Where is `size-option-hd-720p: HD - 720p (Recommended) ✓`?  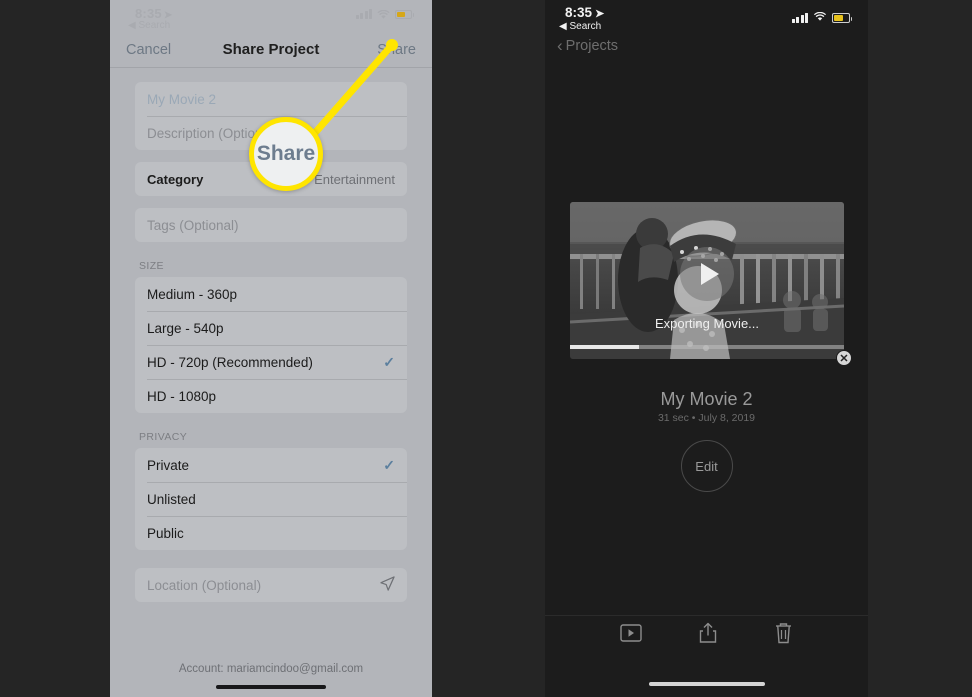 size-option-hd-720p: HD - 720p (Recommended) ✓ is located at coordinates (271, 362).